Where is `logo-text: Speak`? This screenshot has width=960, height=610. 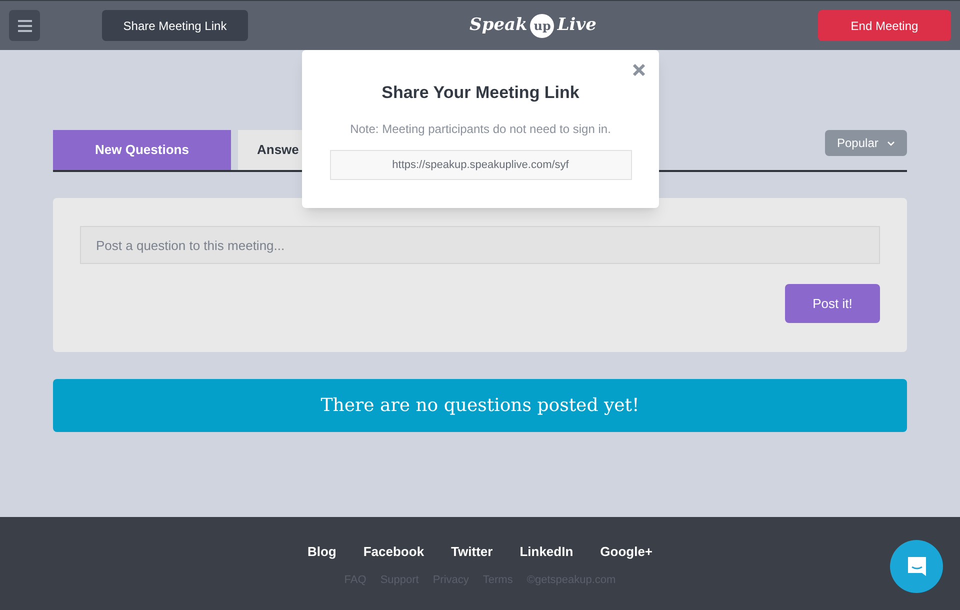
logo-text: Speak is located at coordinates (499, 25).